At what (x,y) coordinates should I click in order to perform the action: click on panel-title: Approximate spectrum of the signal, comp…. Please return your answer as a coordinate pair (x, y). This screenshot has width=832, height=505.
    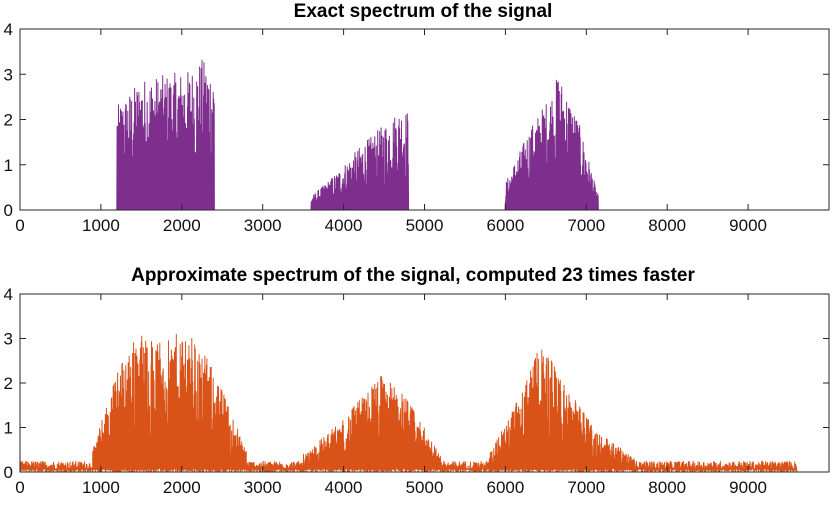
    Looking at the image, I should click on (413, 275).